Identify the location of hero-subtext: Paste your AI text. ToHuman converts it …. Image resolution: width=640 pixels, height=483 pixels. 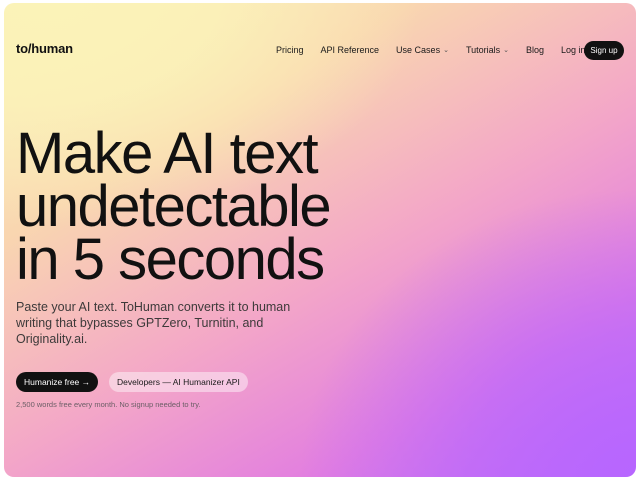
(166, 323).